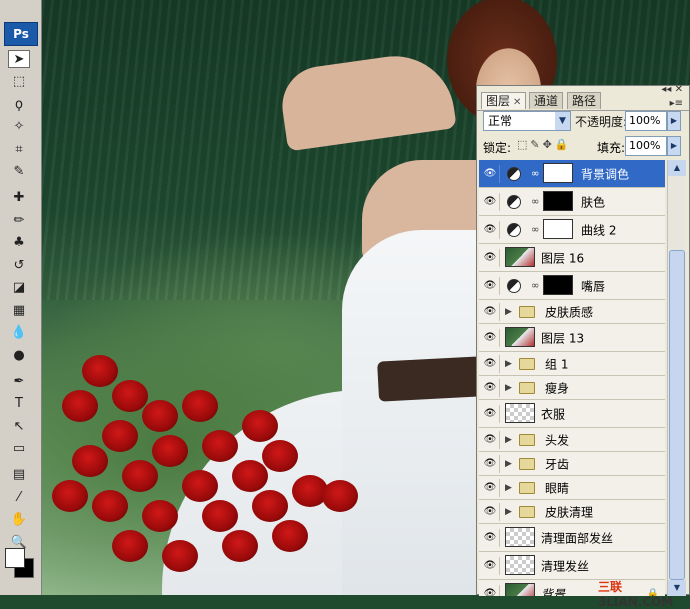 The width and height of the screenshot is (690, 609). Describe the element at coordinates (19, 333) in the screenshot. I see `blur-tool: 💧` at that location.